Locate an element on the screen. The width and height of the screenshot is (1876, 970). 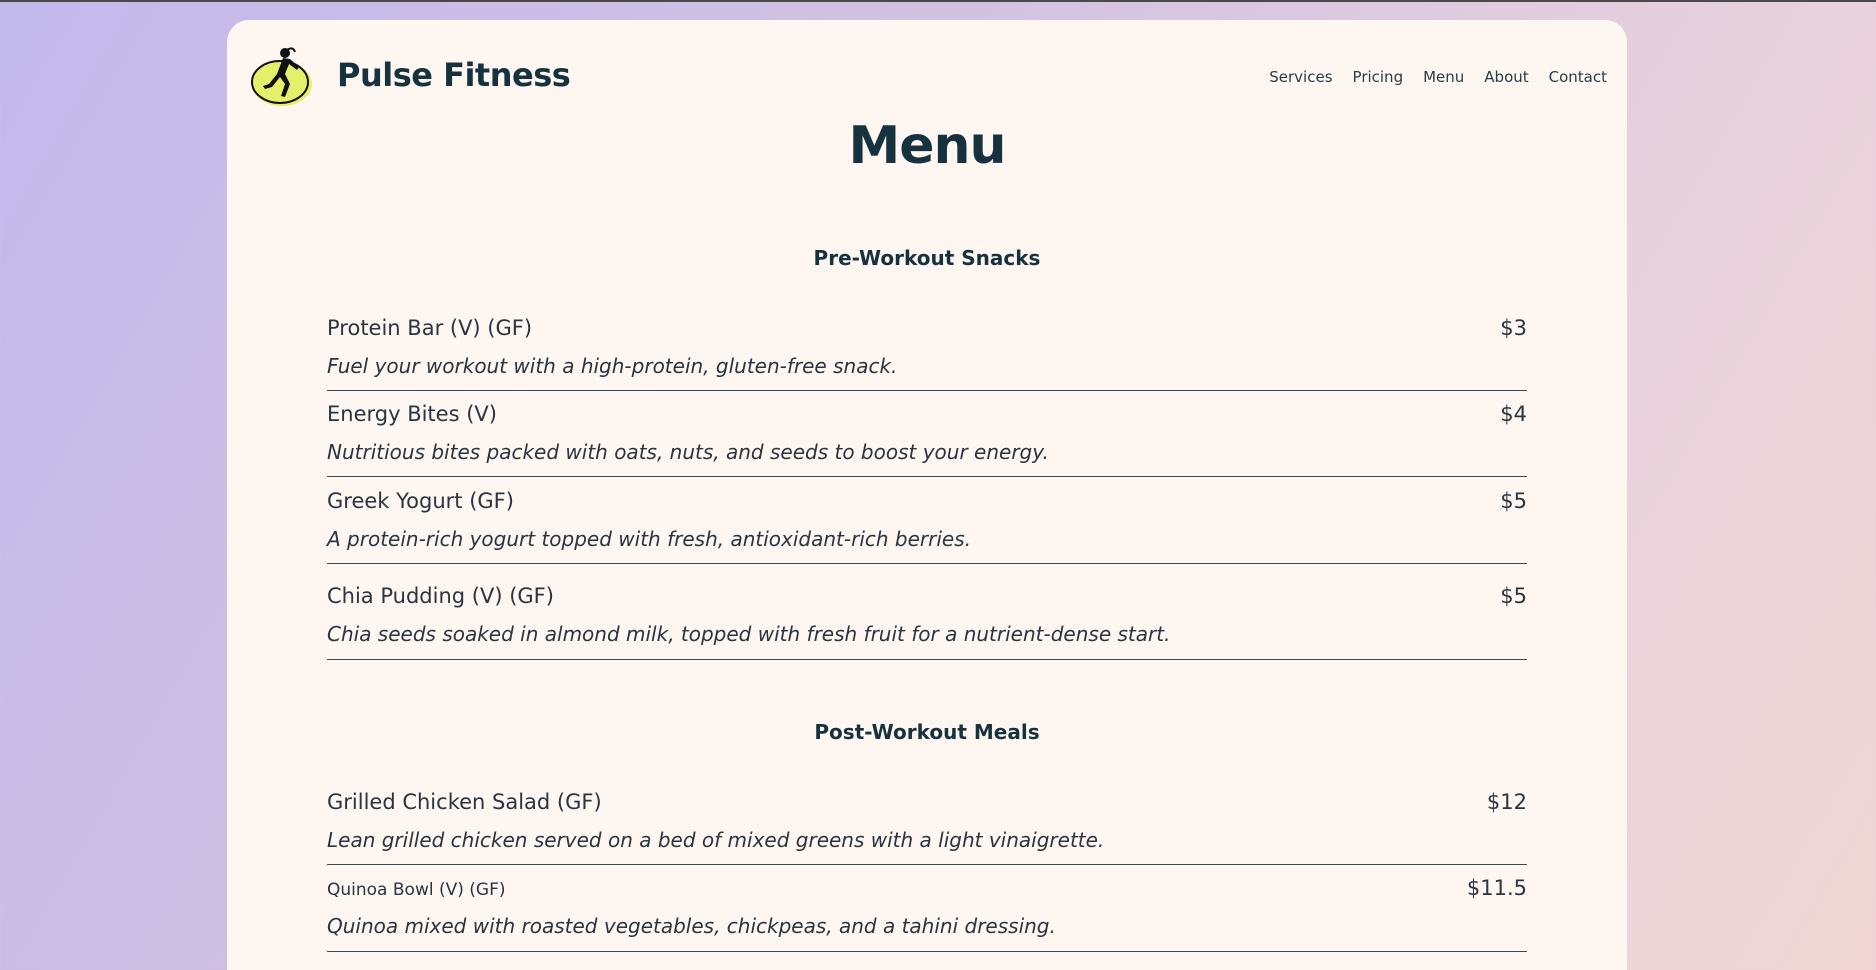
section-heading-pre-workout: Pre-Workout Snacks is located at coordinates (927, 258).